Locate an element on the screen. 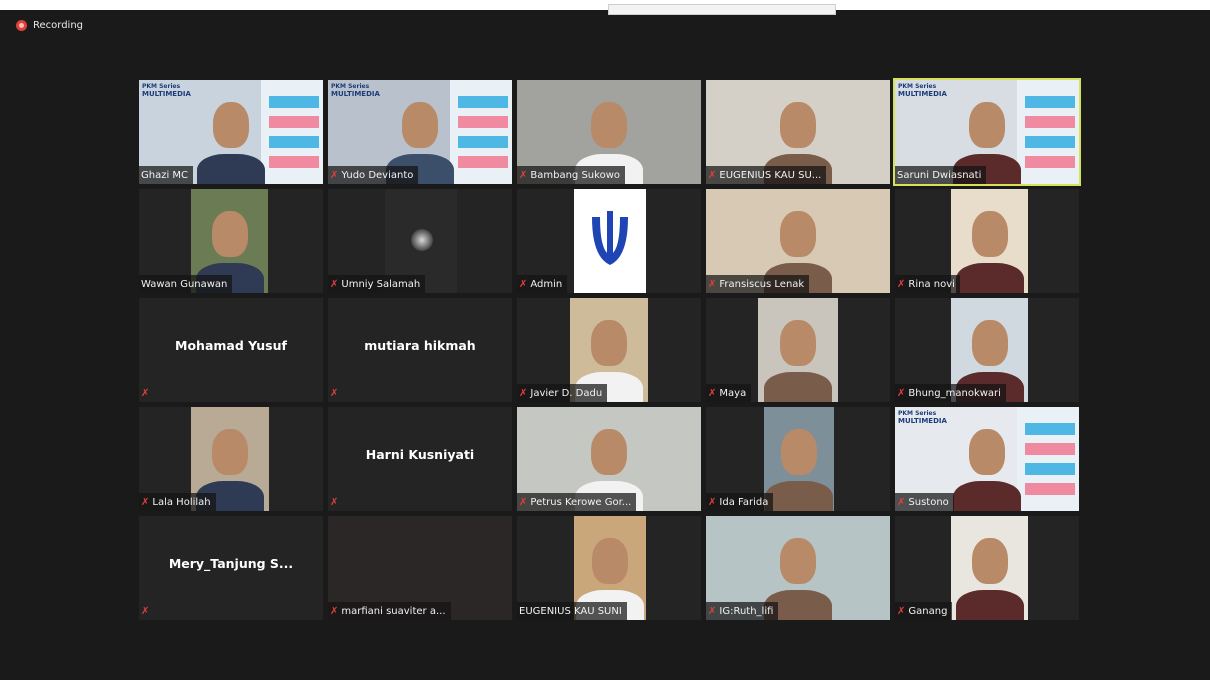  participant-tile: ✗ Umniy Salamah is located at coordinates (420, 241).